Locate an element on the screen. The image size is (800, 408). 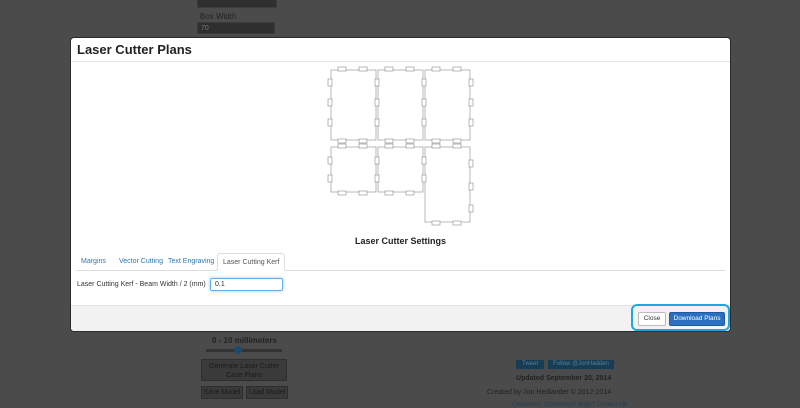
follow-button: Follow @JonHadden is located at coordinates (581, 364).